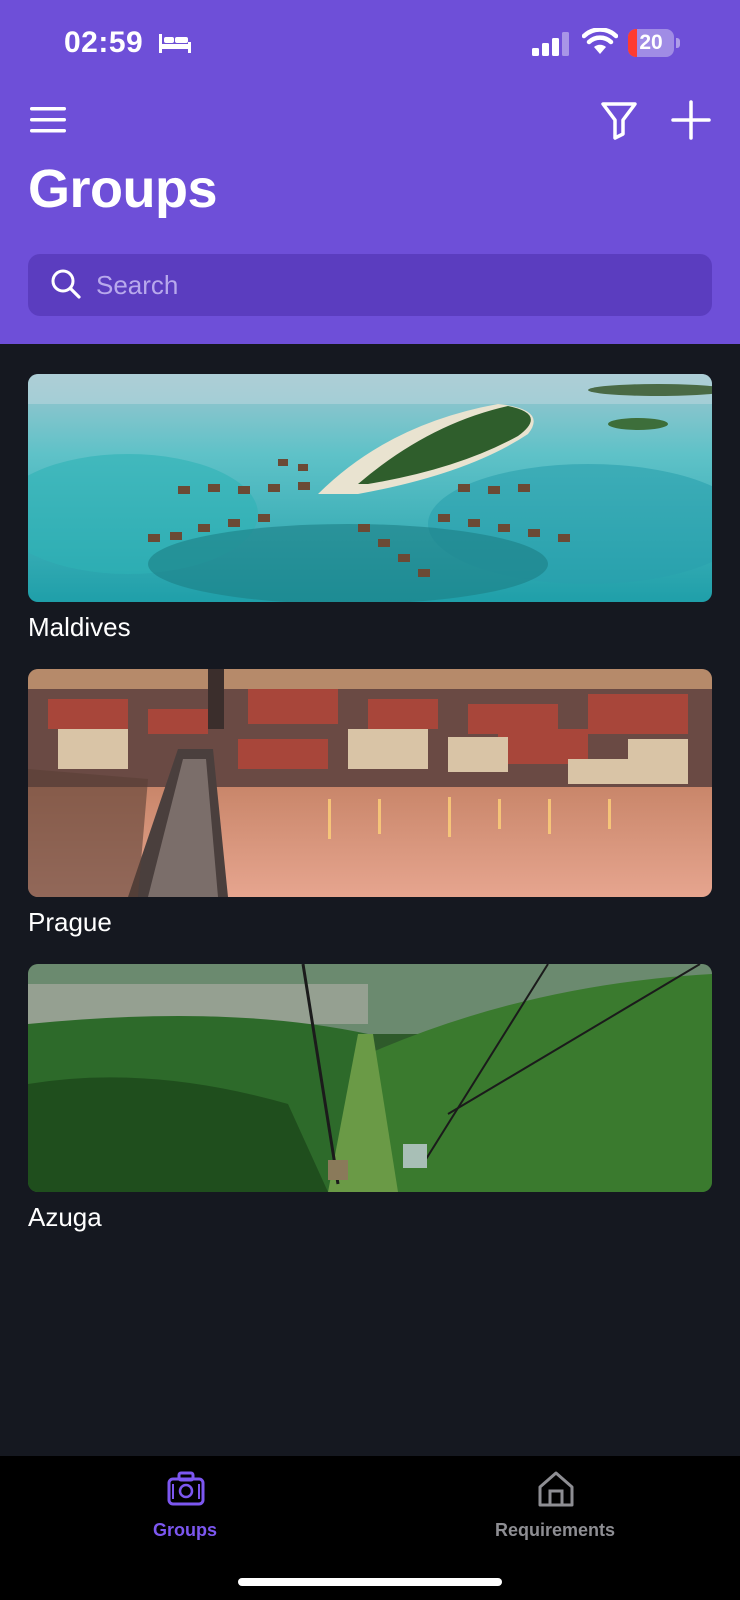 The height and width of the screenshot is (1600, 740). I want to click on search-icon, so click(66, 284).